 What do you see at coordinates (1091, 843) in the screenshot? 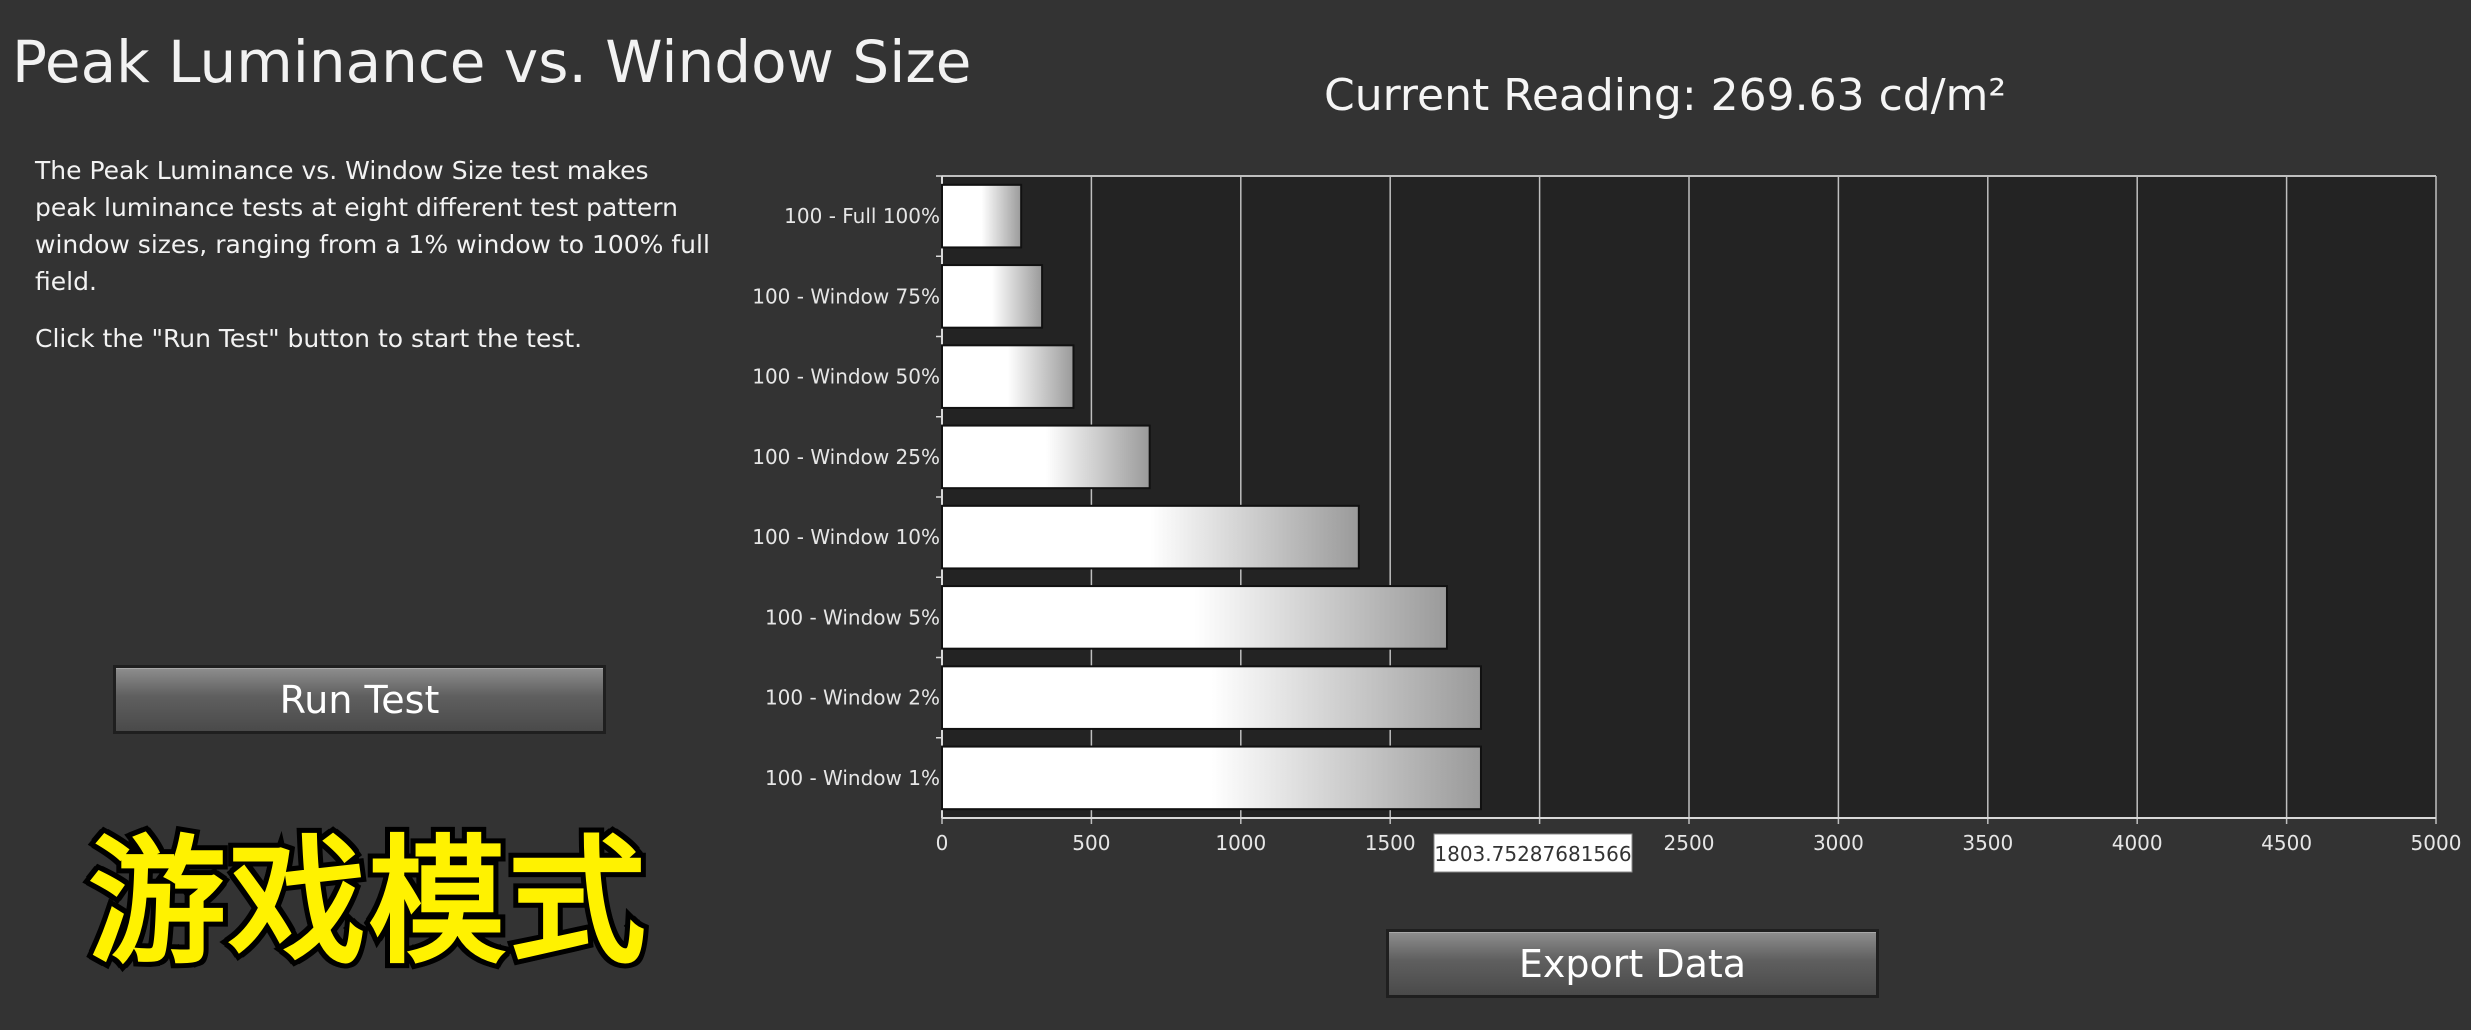
I see `x-tick-label: 500` at bounding box center [1091, 843].